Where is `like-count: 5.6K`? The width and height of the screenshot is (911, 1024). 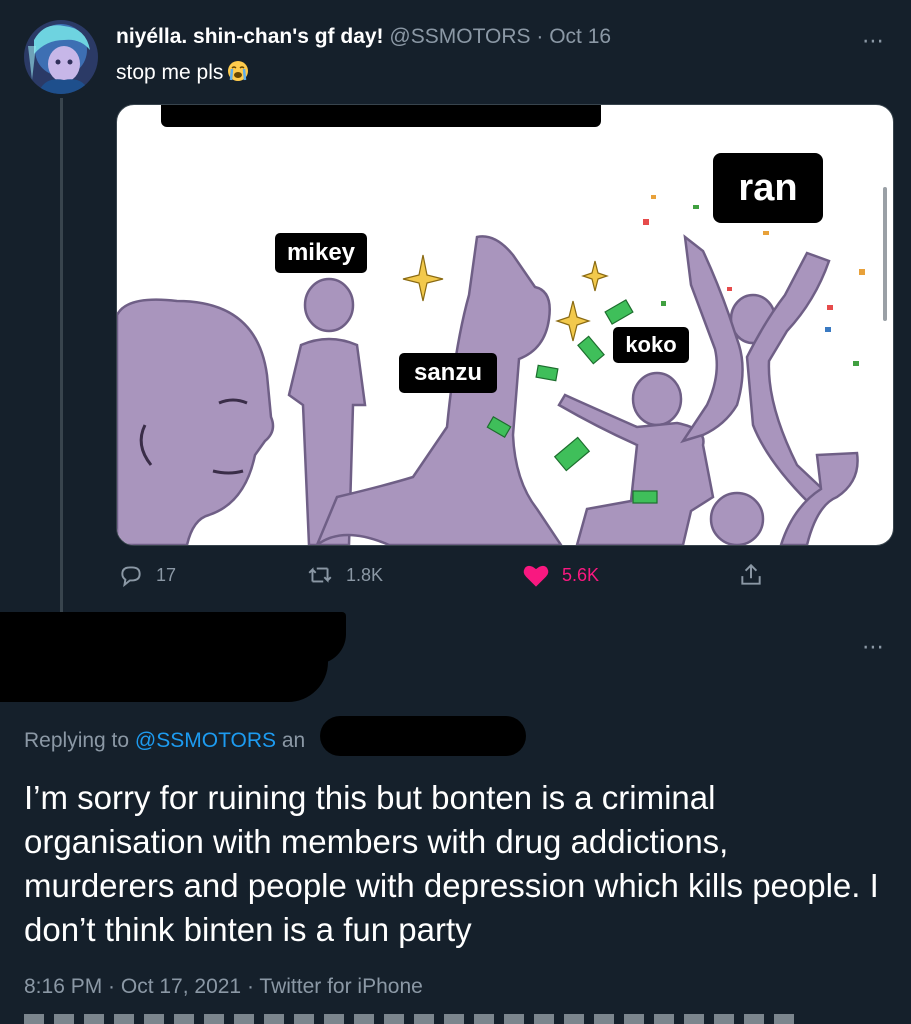 like-count: 5.6K is located at coordinates (581, 574).